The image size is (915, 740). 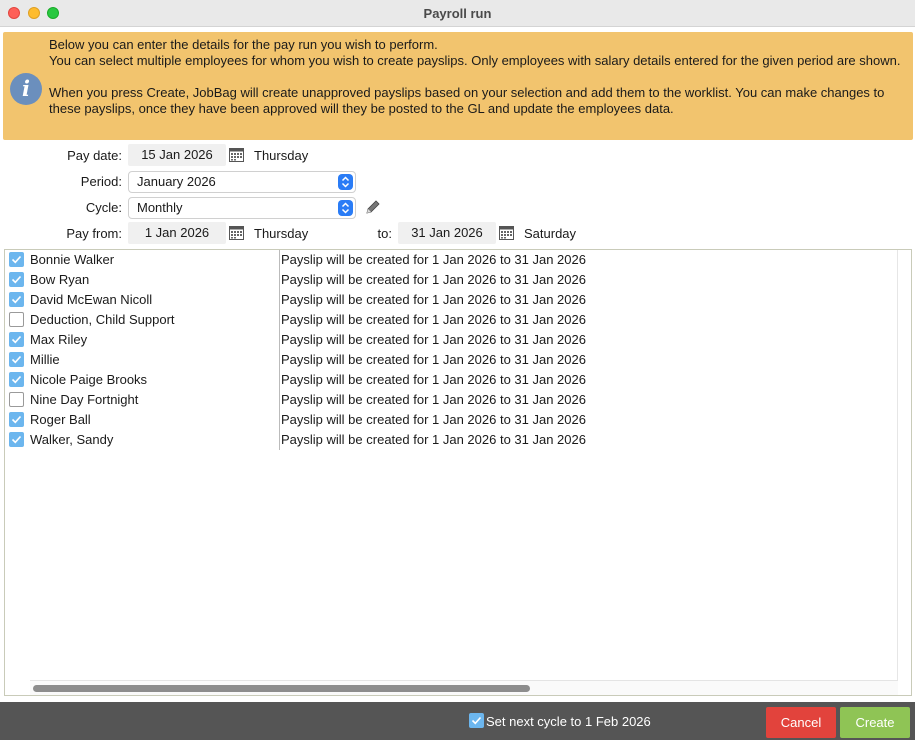 What do you see at coordinates (506, 233) in the screenshot?
I see `pay-to-calendar-icon` at bounding box center [506, 233].